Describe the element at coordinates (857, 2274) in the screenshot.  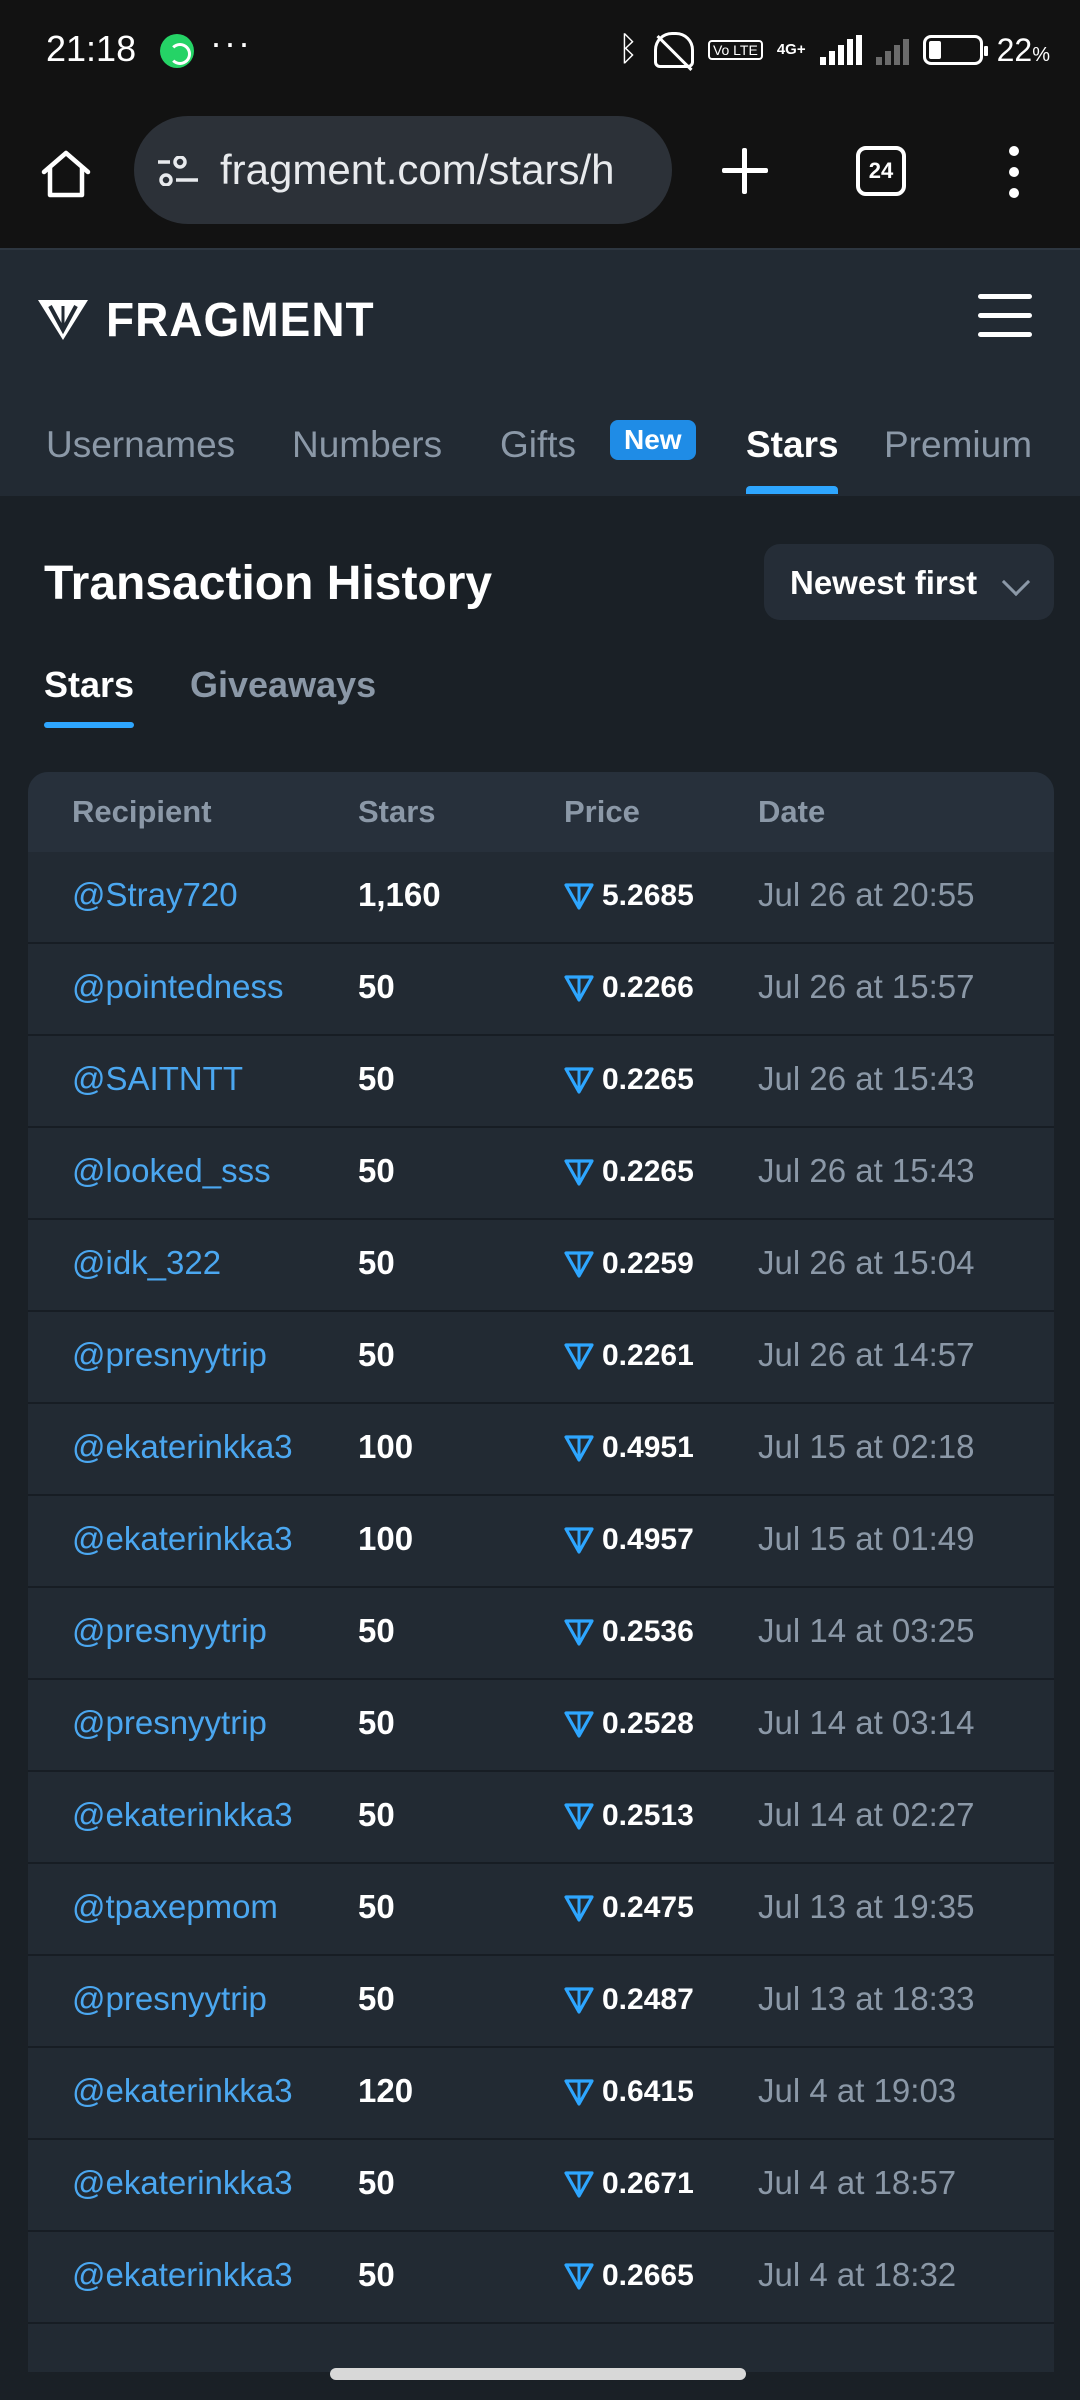
I see `date-value: Jul 4 at 18:32` at that location.